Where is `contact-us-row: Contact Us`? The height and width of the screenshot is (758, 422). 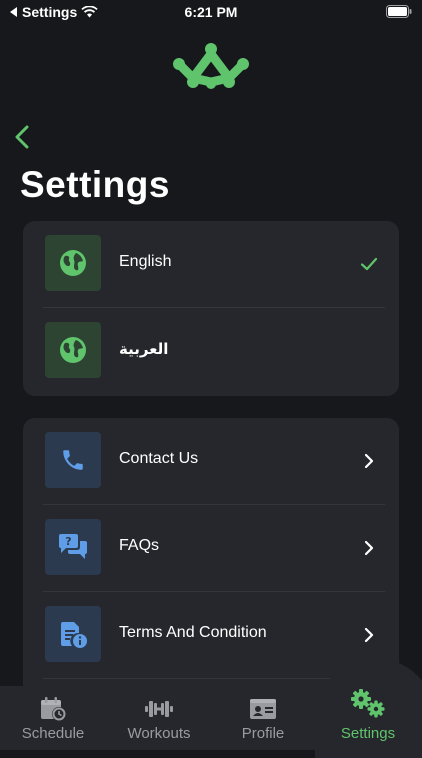
contact-us-row: Contact Us is located at coordinates (211, 461).